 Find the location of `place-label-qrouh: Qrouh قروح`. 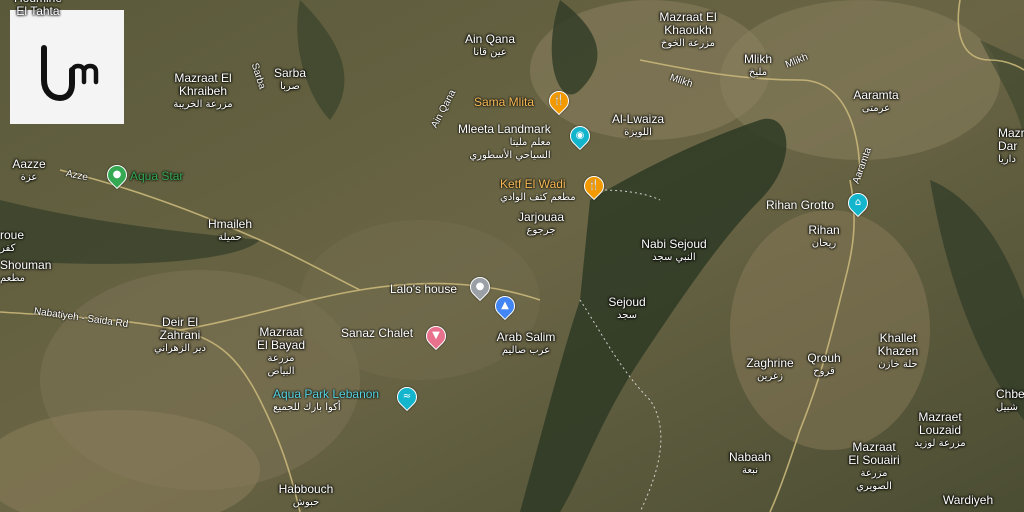

place-label-qrouh: Qrouh قروح is located at coordinates (823, 365).